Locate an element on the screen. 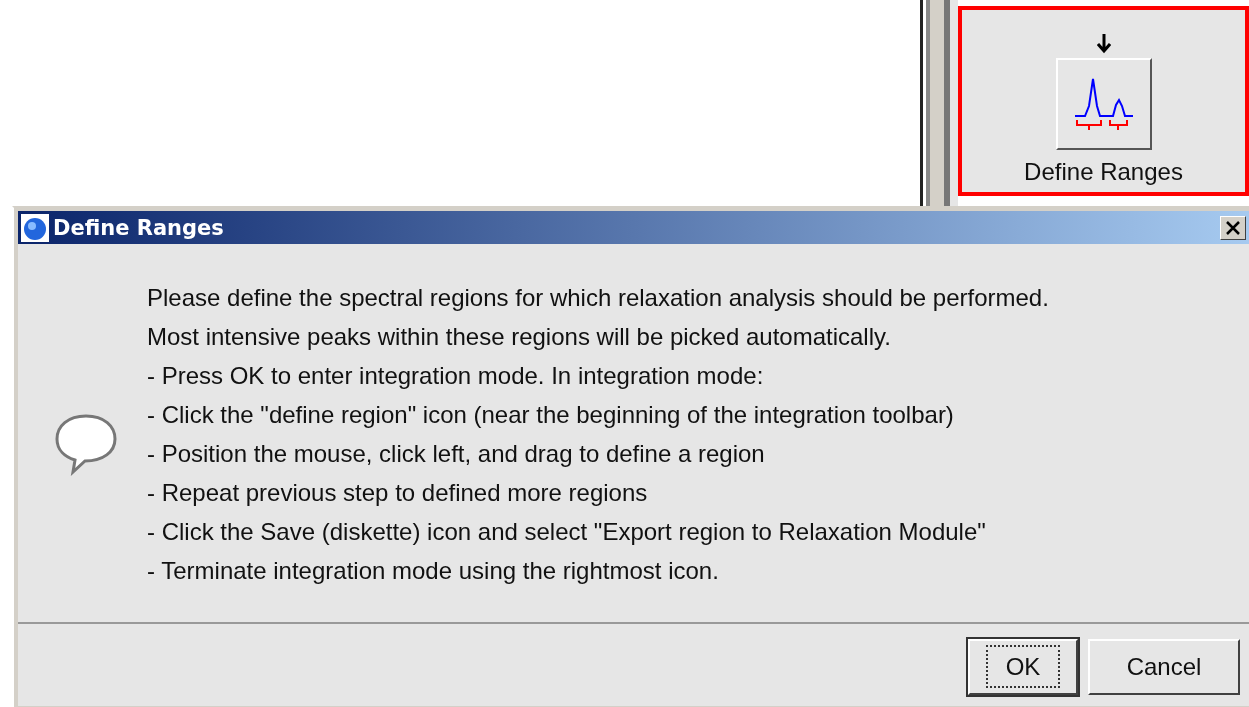 This screenshot has width=1249, height=707. window-title: Define Ranges is located at coordinates (139, 227).